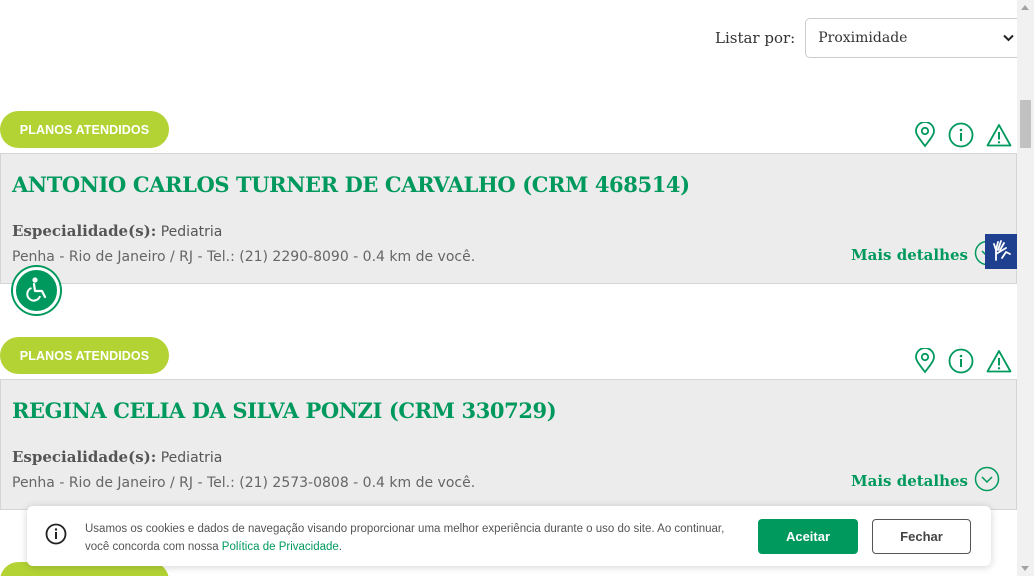  I want to click on scroll-up-arrow, so click(1025, 7).